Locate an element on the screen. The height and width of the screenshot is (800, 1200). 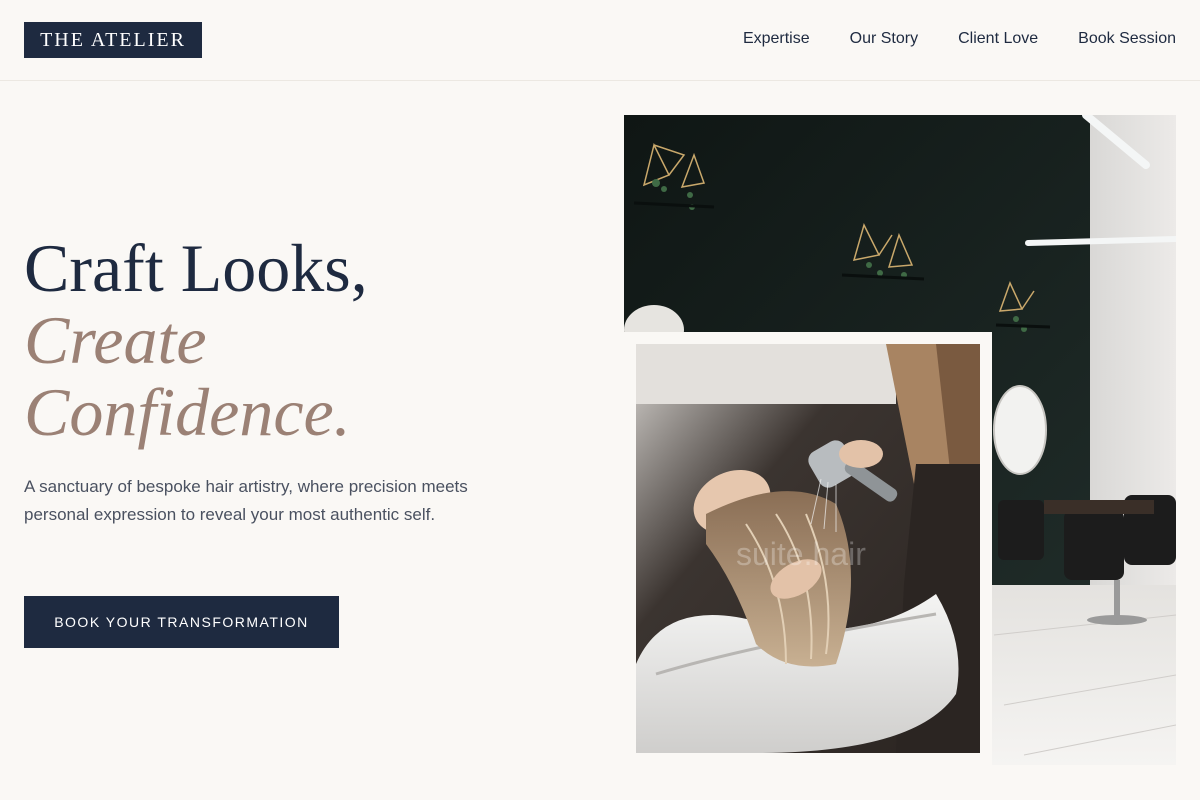
brand-logo: THE ATELIER is located at coordinates (113, 40).